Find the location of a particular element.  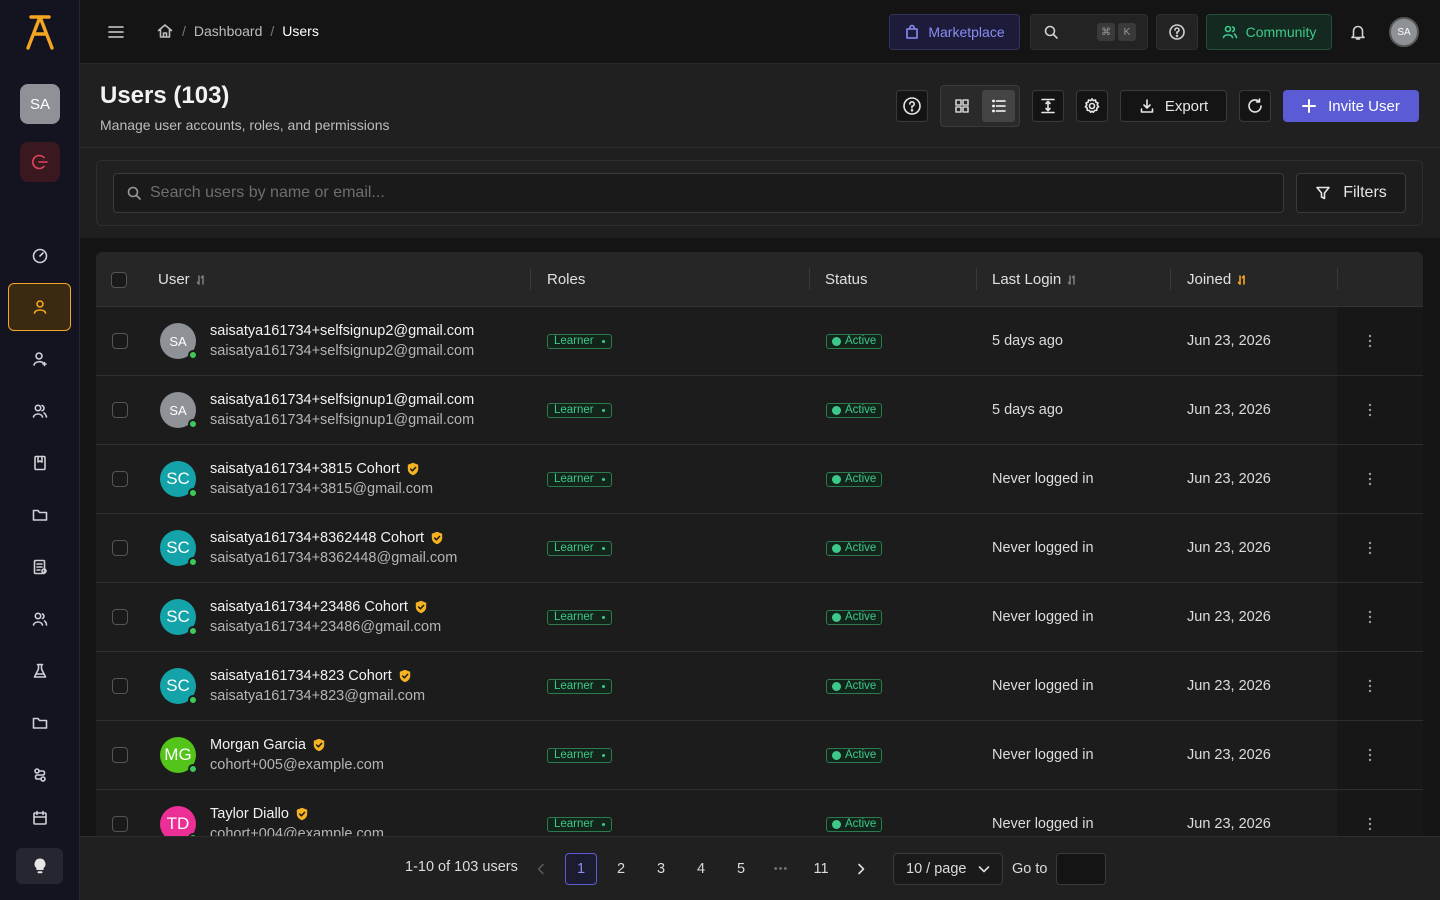

user-avatar: SA is located at coordinates (1404, 32).